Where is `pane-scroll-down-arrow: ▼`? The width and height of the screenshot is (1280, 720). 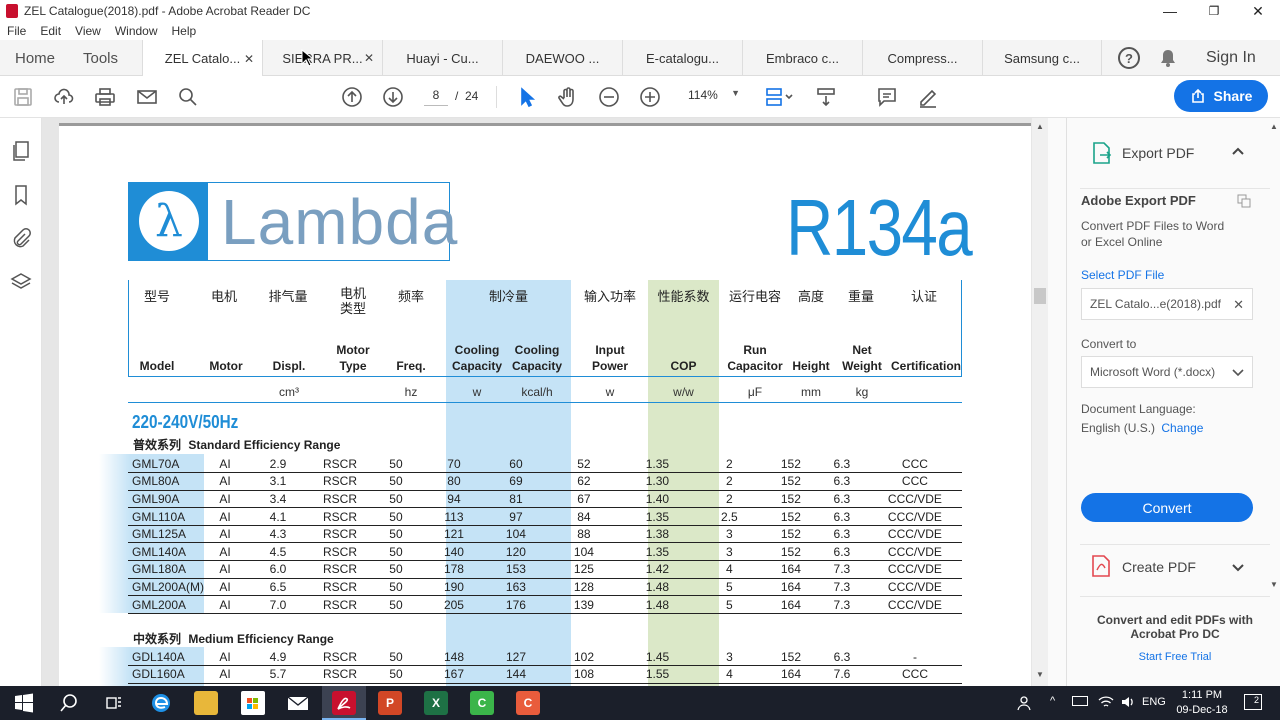 pane-scroll-down-arrow: ▼ is located at coordinates (1274, 584).